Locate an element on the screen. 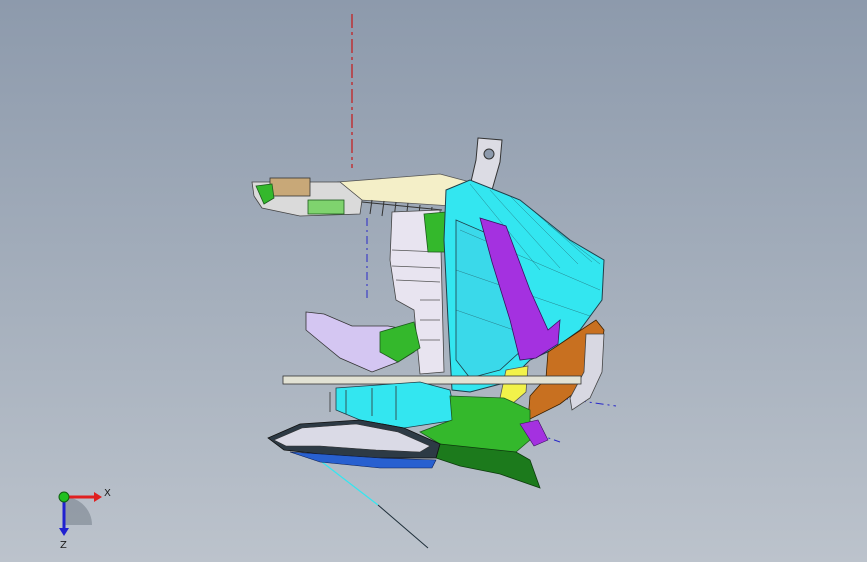  green-clip-mid is located at coordinates (326, 207).